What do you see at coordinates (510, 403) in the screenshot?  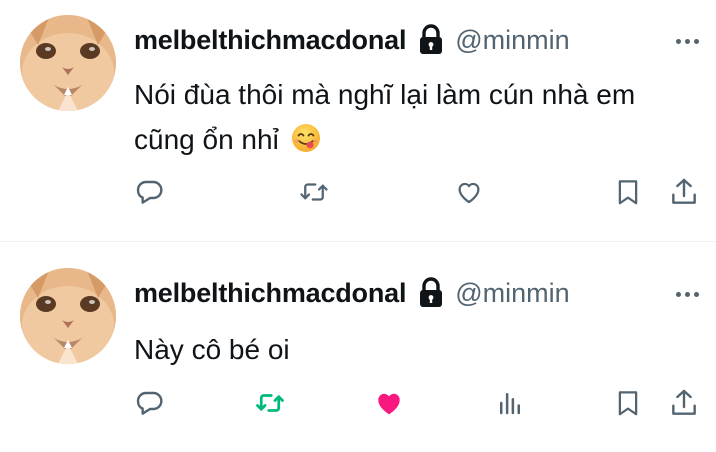 I see `analytics-icon` at bounding box center [510, 403].